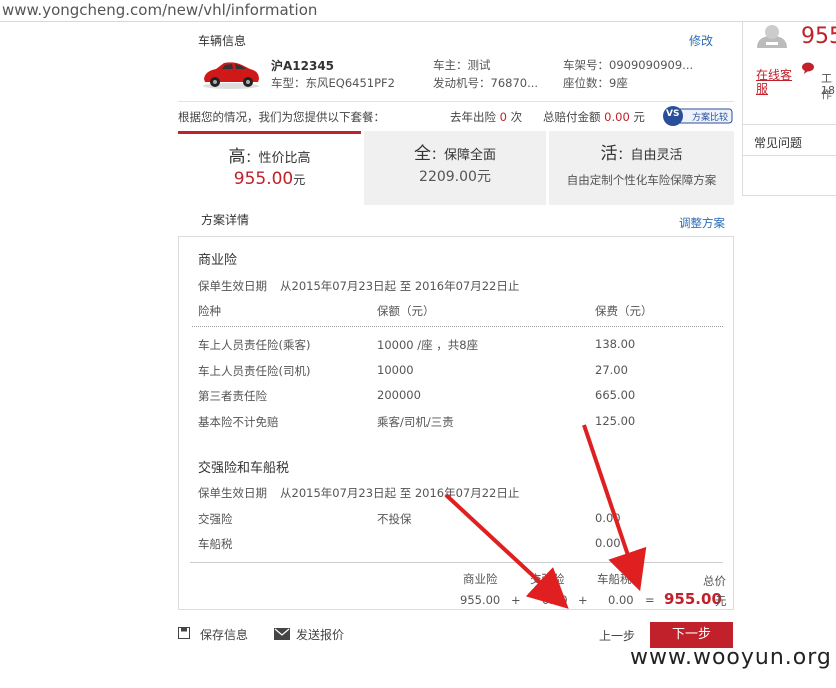 Image resolution: width=836 pixels, height=688 pixels. I want to click on compulsory-title: 交强险和车船税, so click(244, 468).